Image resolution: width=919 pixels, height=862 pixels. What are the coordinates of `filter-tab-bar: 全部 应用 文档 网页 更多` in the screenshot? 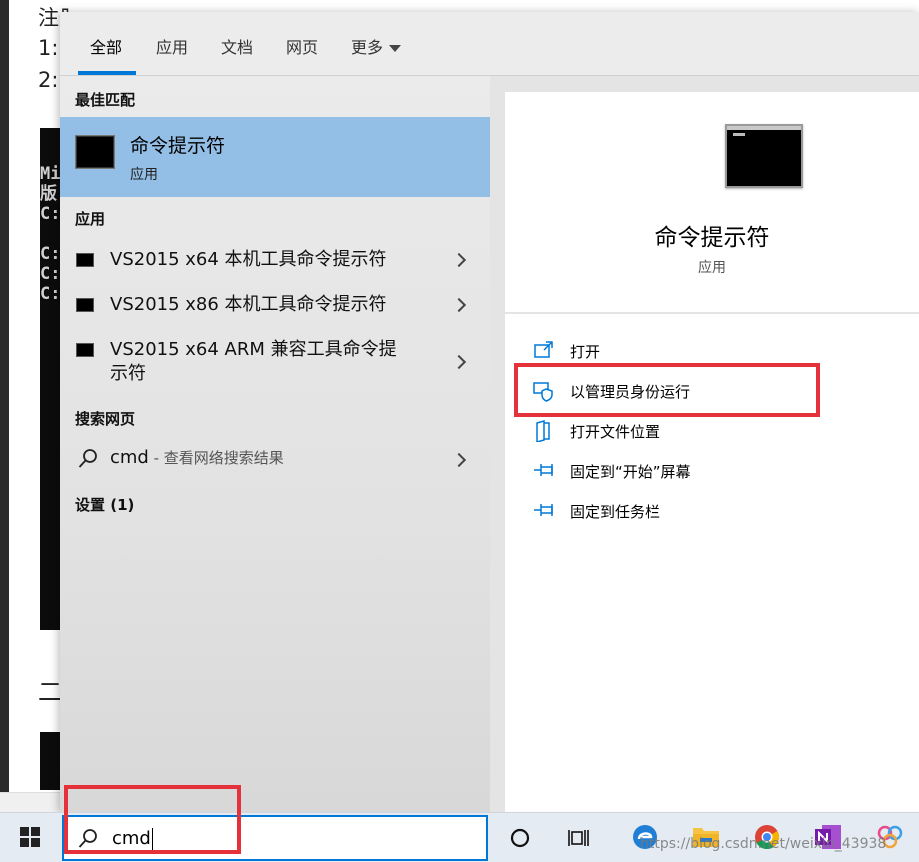 It's located at (489, 44).